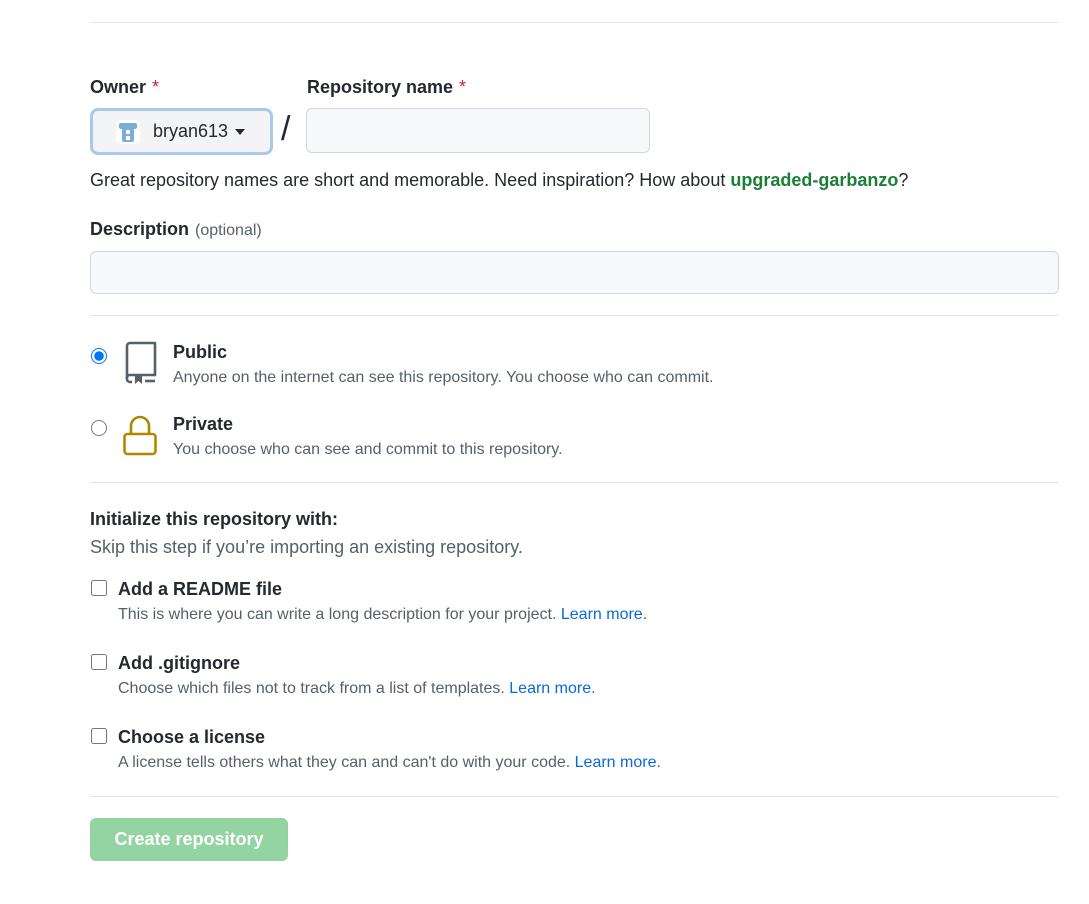 This screenshot has height=904, width=1089. What do you see at coordinates (814, 180) in the screenshot?
I see `name-suggestion-link: upgraded-garbanzo` at bounding box center [814, 180].